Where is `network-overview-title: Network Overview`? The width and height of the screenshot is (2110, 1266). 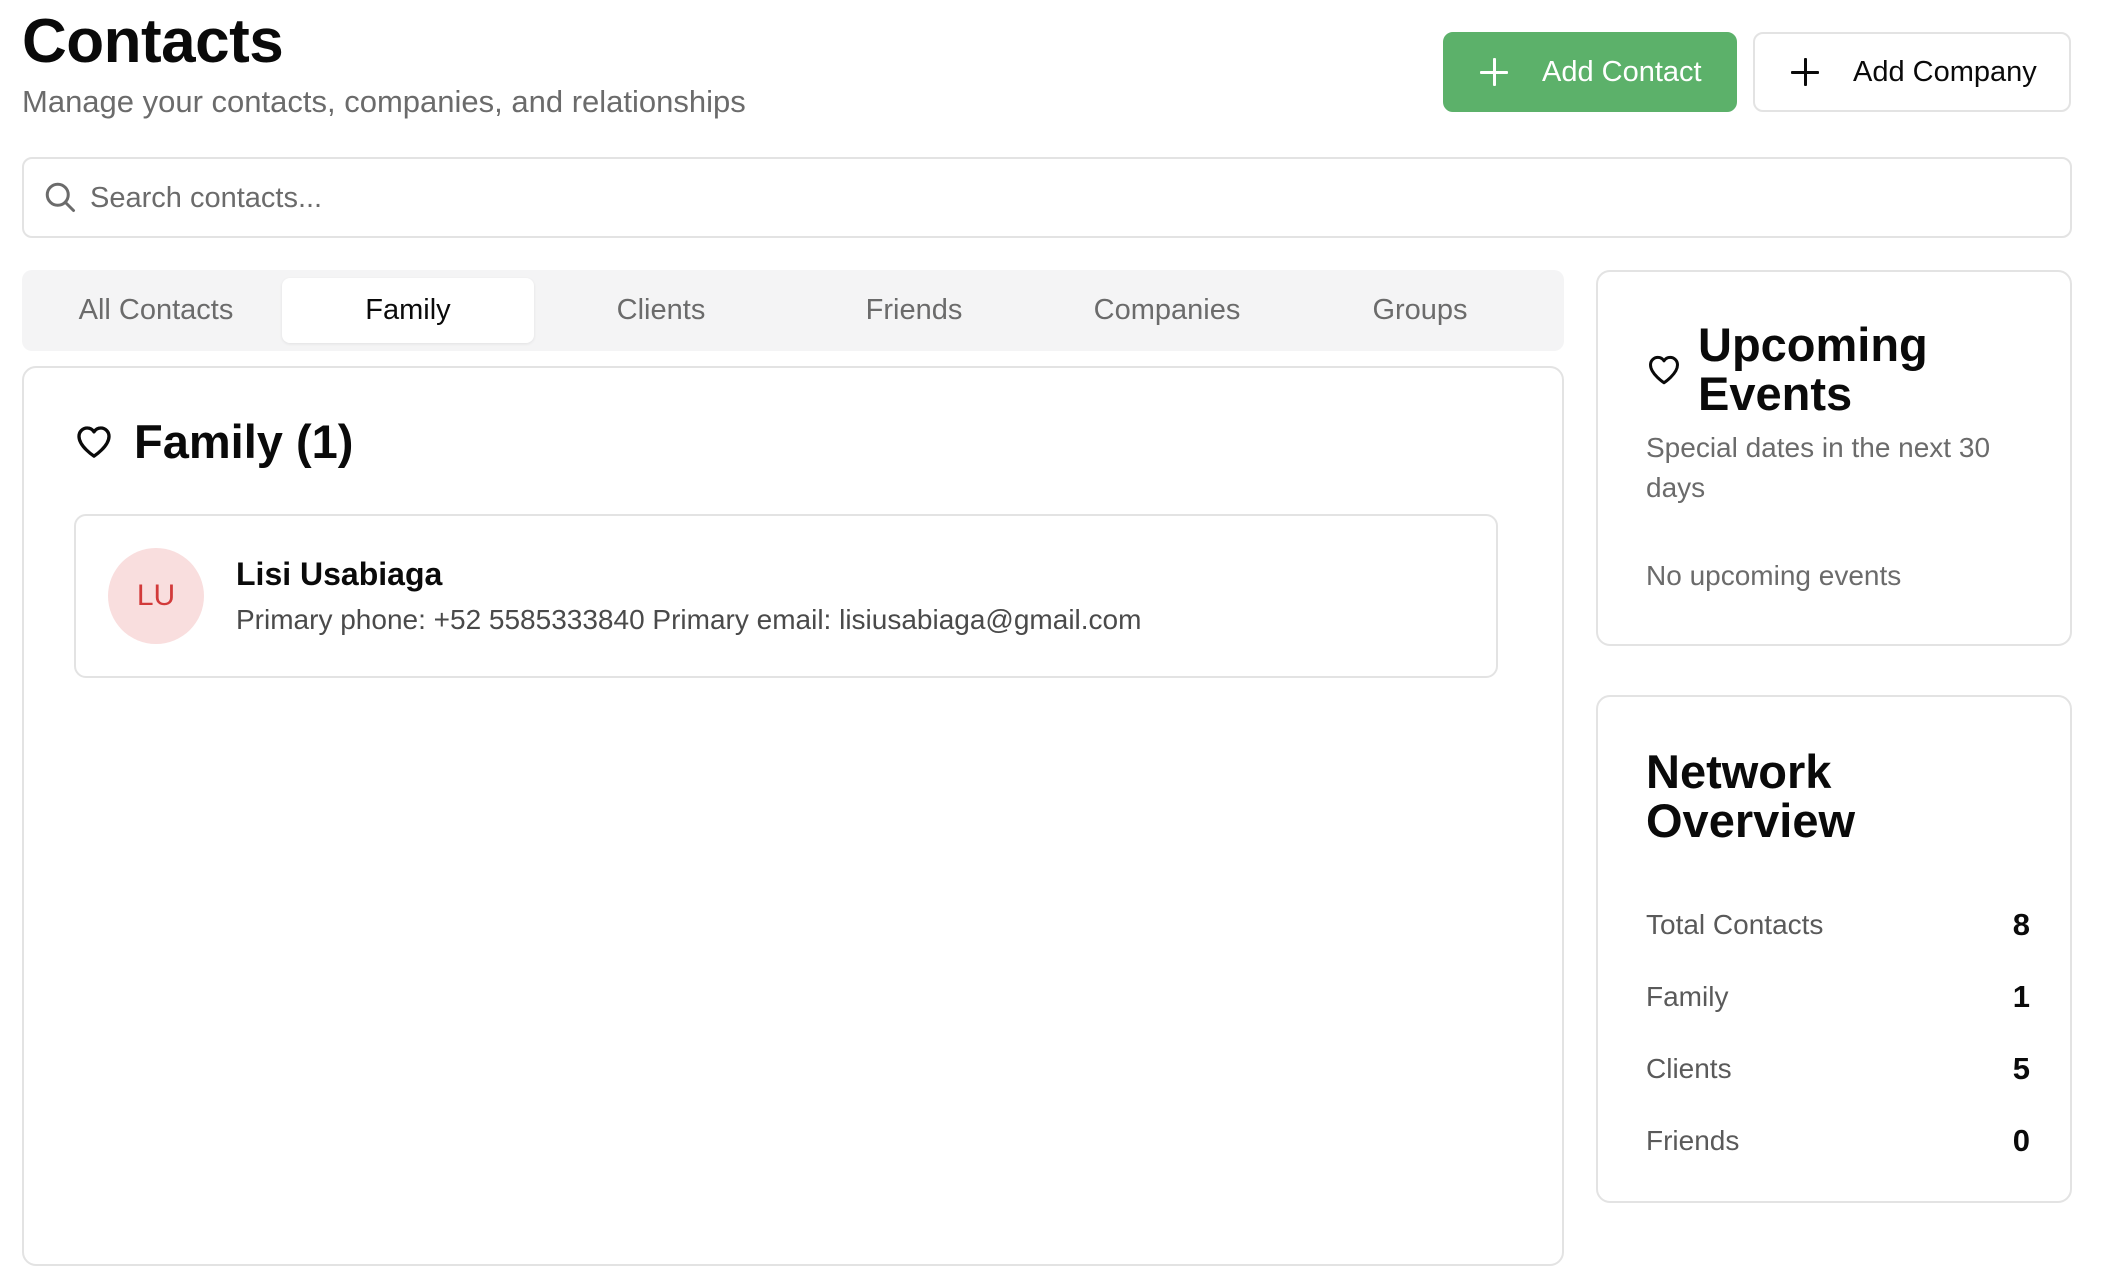 network-overview-title: Network Overview is located at coordinates (1751, 796).